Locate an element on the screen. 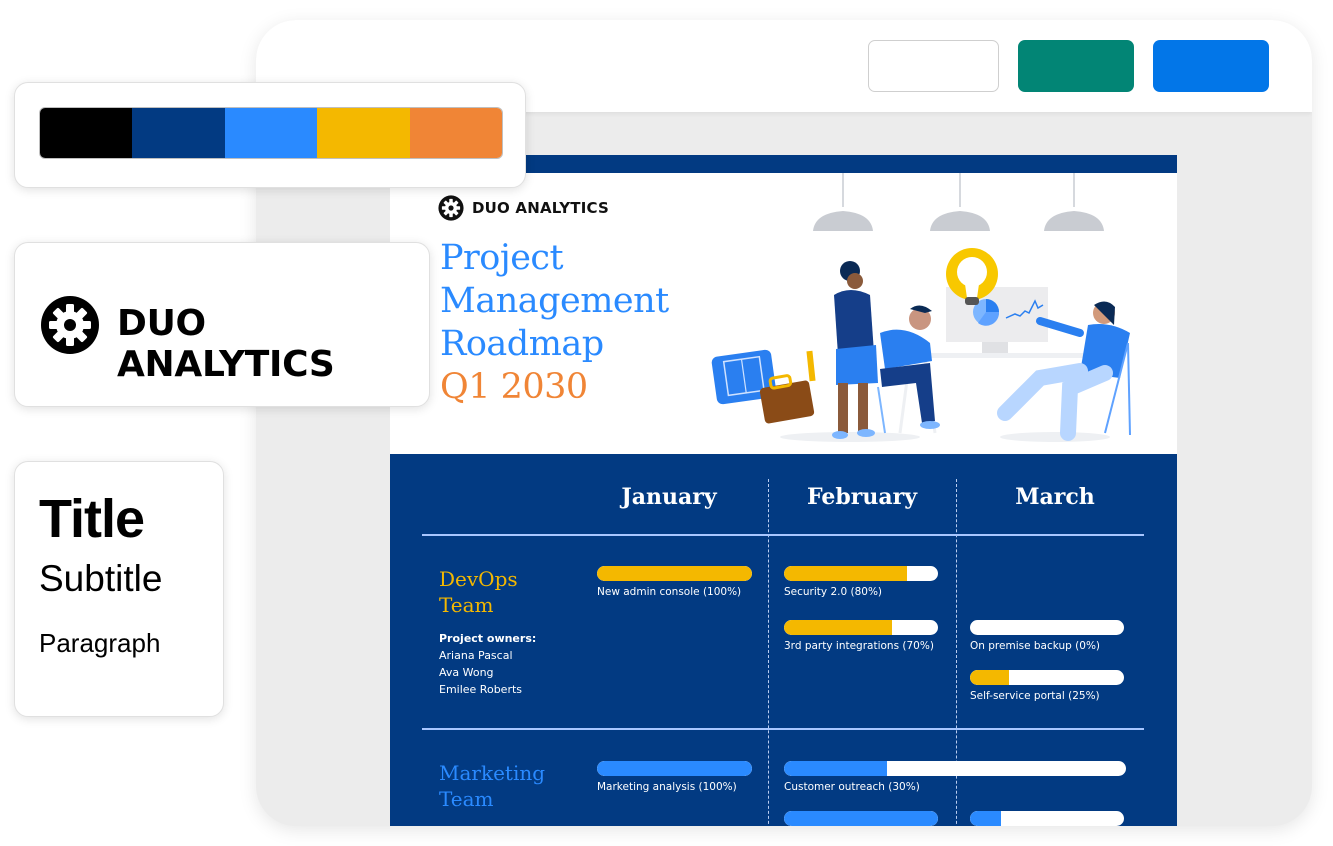 Image resolution: width=1333 pixels, height=846 pixels. document-title: Project Management Roadmap Q1 2030 is located at coordinates (554, 323).